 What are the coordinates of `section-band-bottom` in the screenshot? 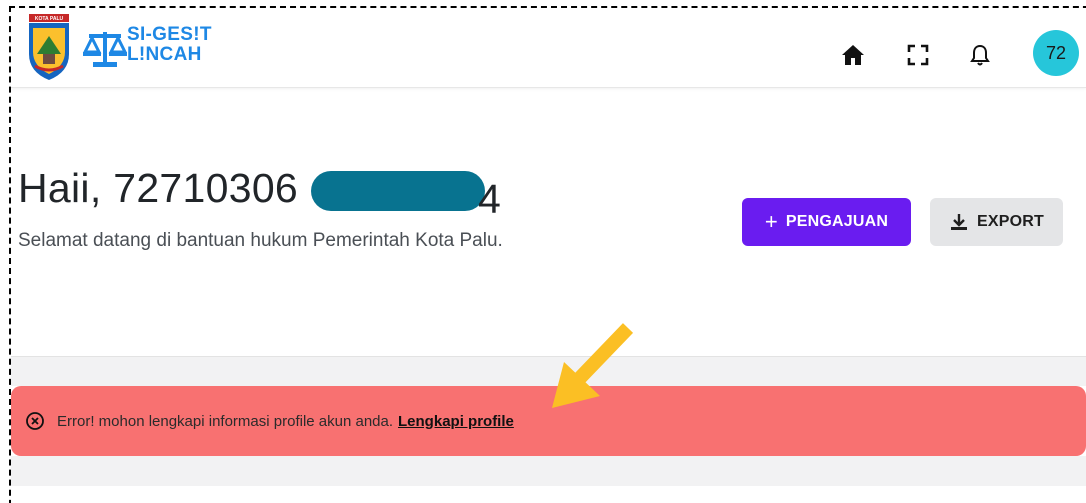 It's located at (548, 471).